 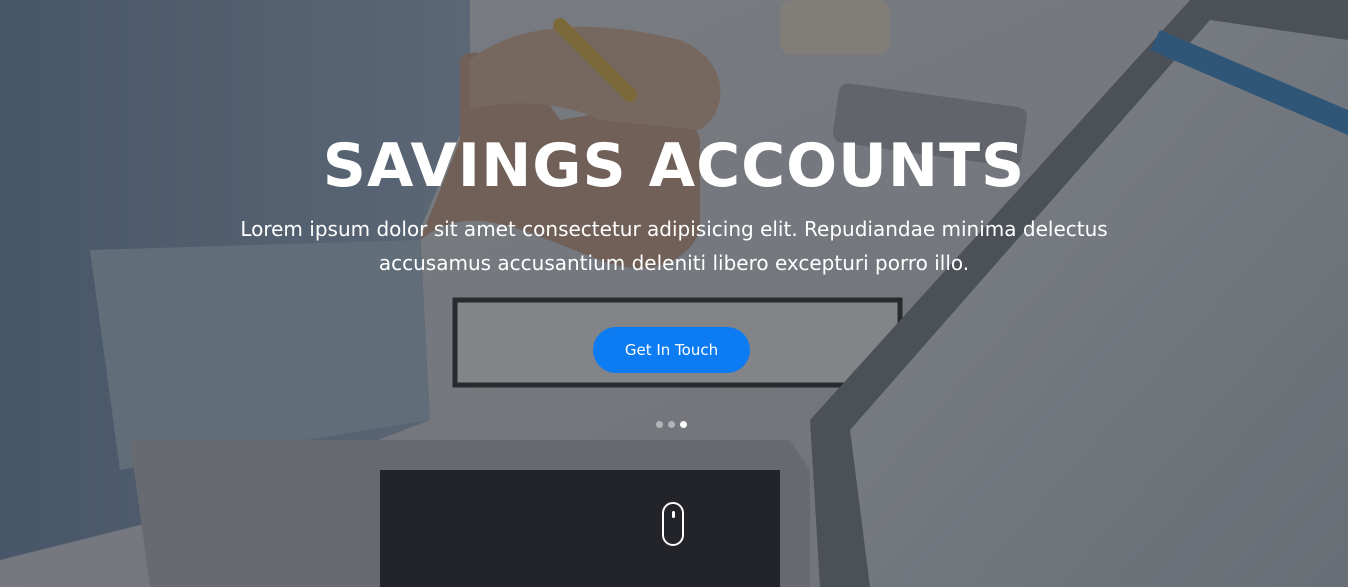 What do you see at coordinates (674, 166) in the screenshot?
I see `hero-title: SAVINGS ACCOUNTS` at bounding box center [674, 166].